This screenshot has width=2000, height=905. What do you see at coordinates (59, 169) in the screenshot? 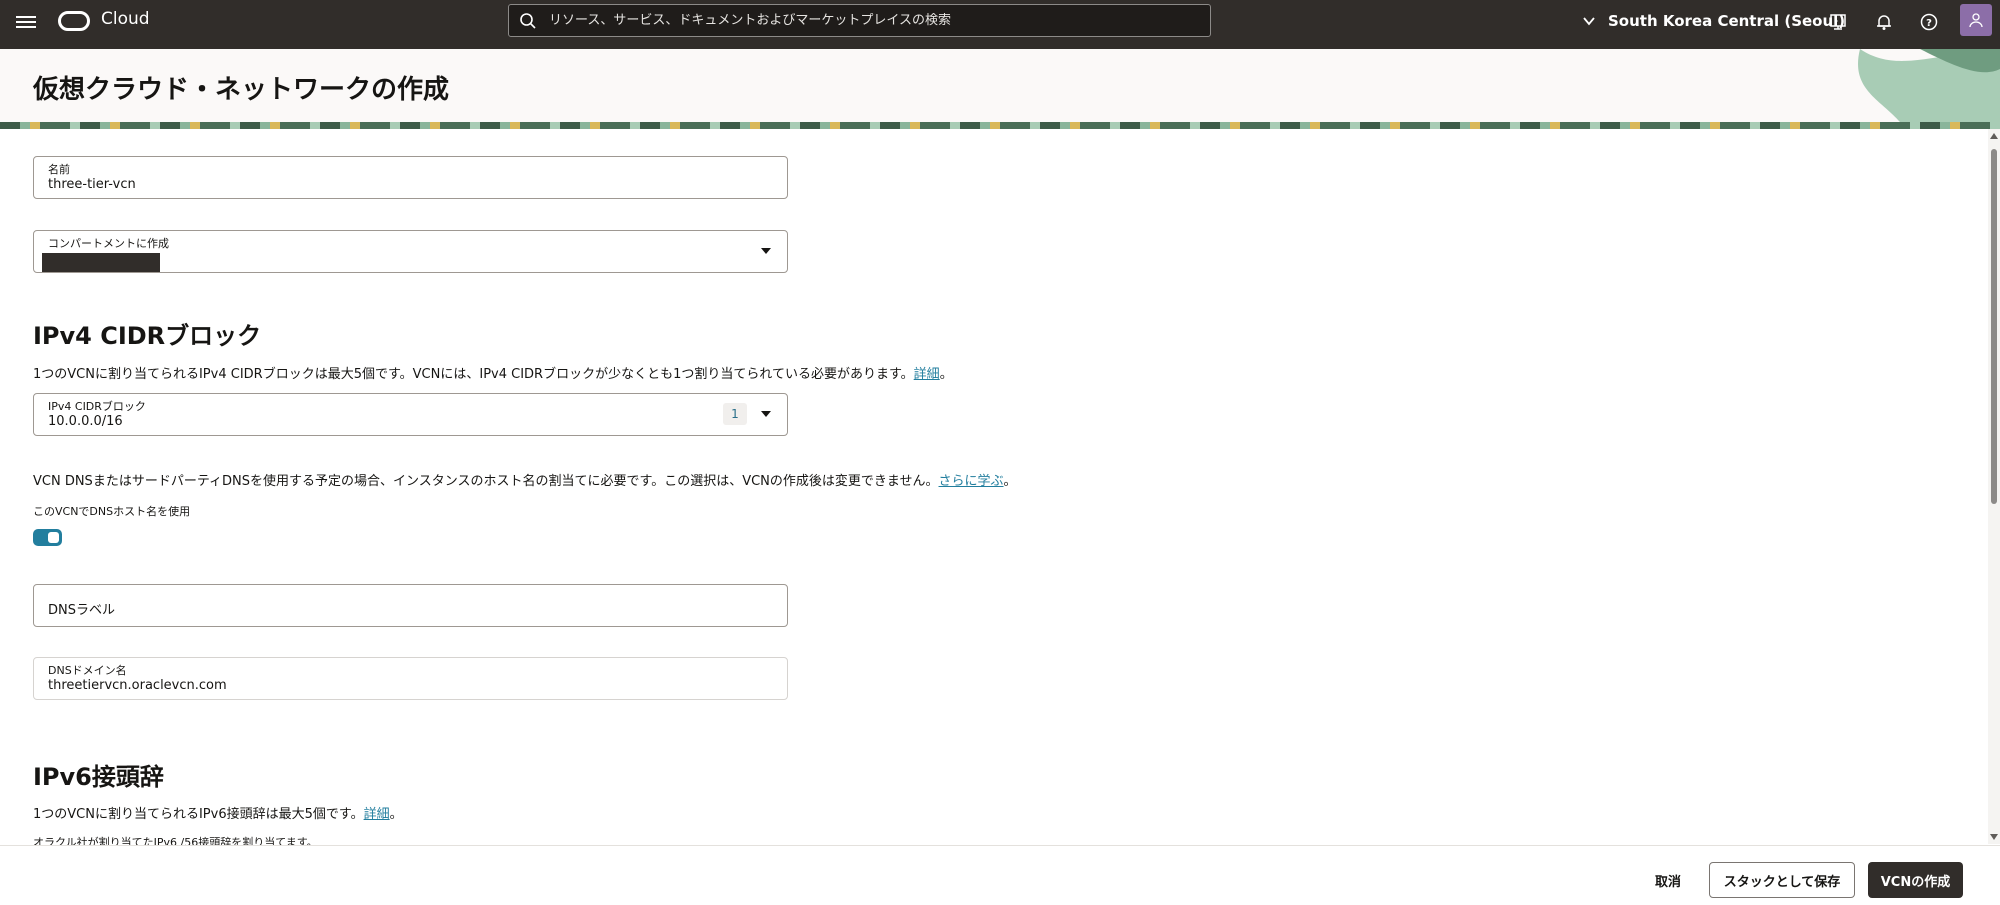
I see `name-field-label: 名前` at bounding box center [59, 169].